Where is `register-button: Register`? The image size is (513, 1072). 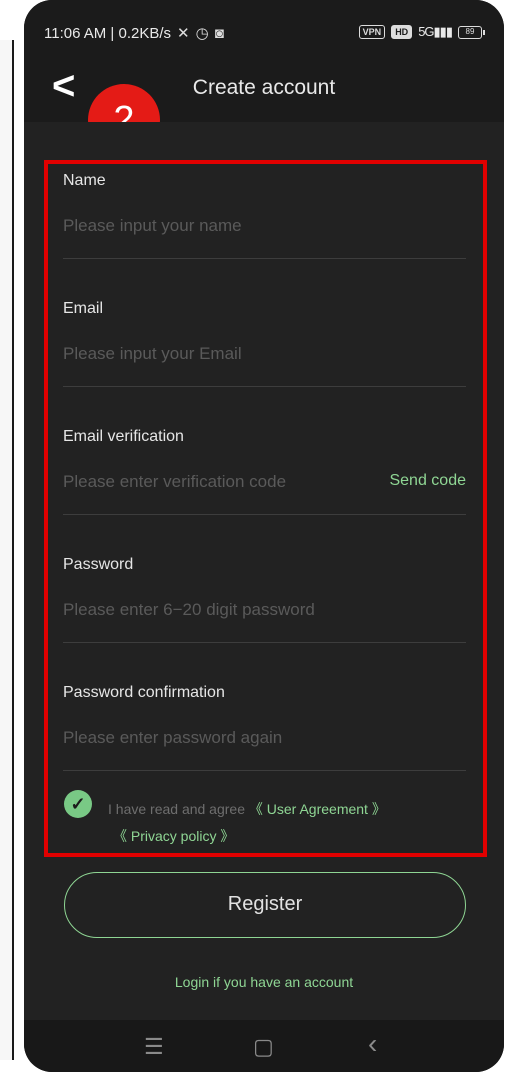 register-button: Register is located at coordinates (265, 905).